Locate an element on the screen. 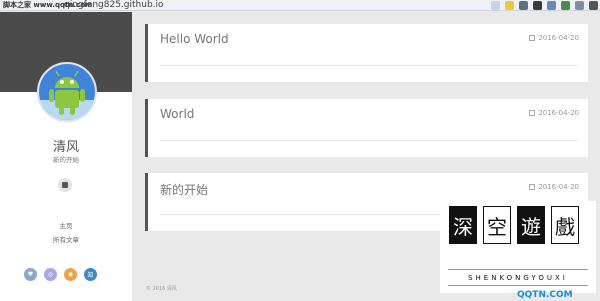 The height and width of the screenshot is (301, 600). watermark-glyph: 戲 is located at coordinates (565, 225).